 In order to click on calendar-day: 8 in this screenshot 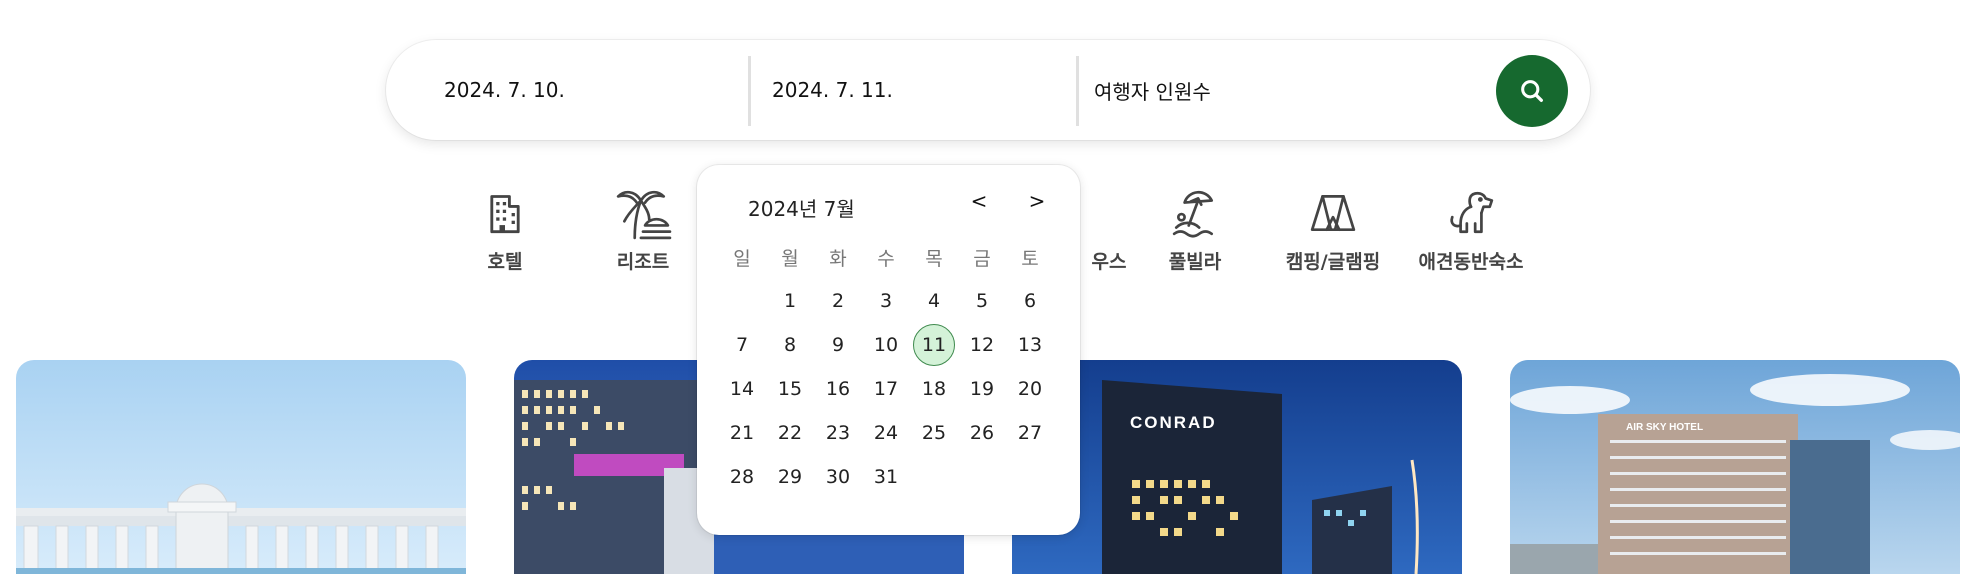, I will do `click(790, 345)`.